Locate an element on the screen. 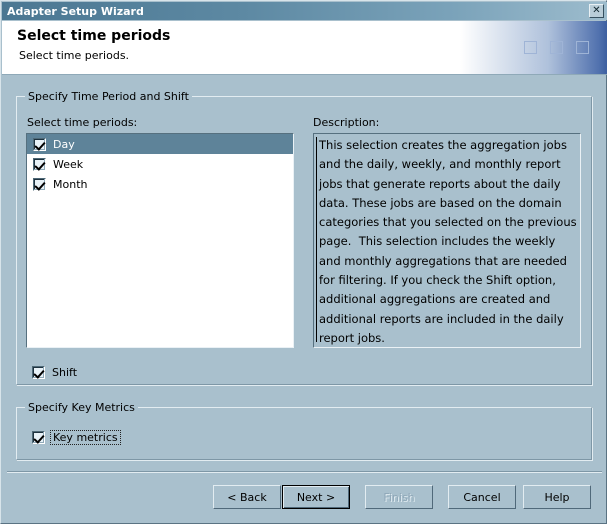 This screenshot has height=524, width=607. button-bar: < Back Next > Finish Cancel Help is located at coordinates (304, 498).